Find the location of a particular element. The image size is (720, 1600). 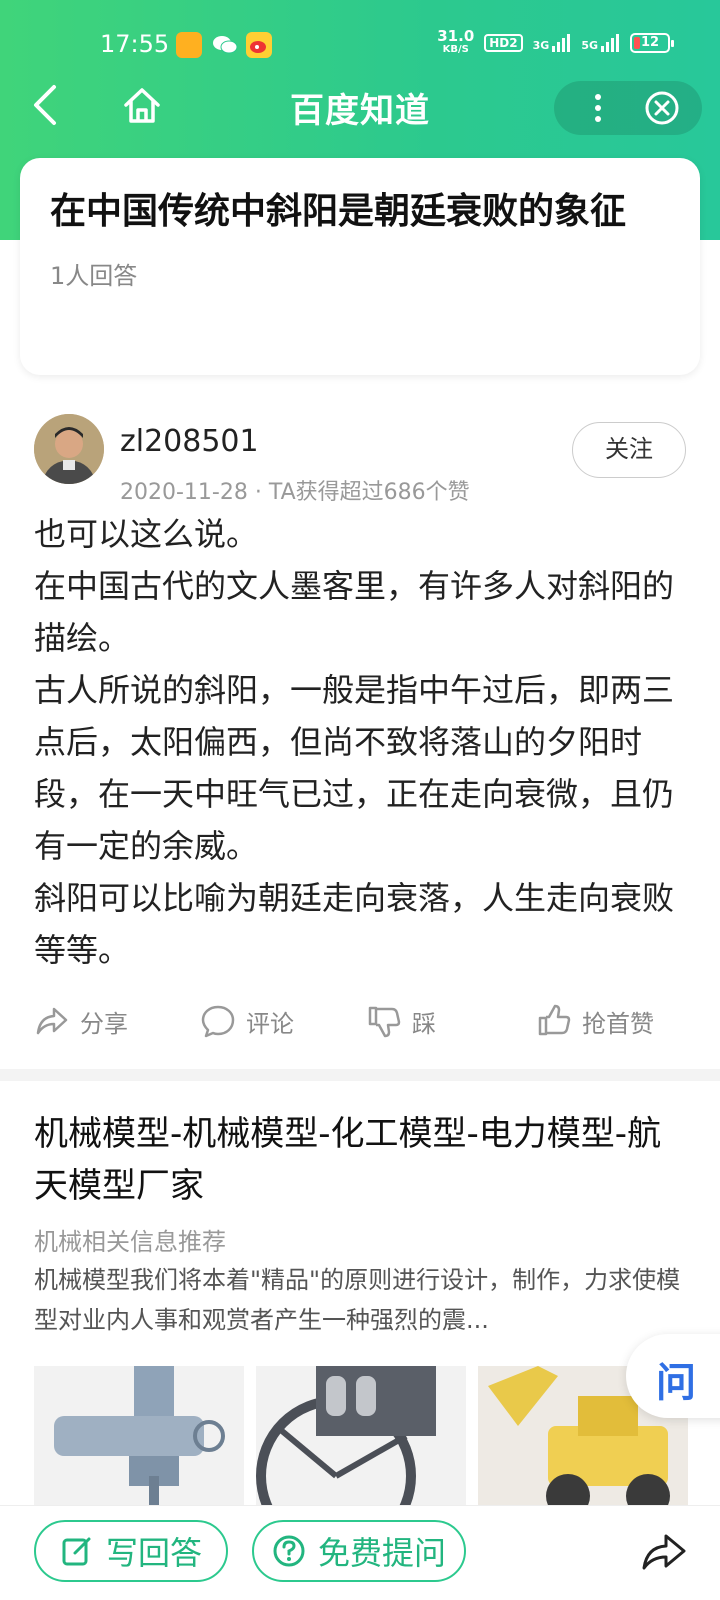

signal-3g: 3G is located at coordinates (552, 43).